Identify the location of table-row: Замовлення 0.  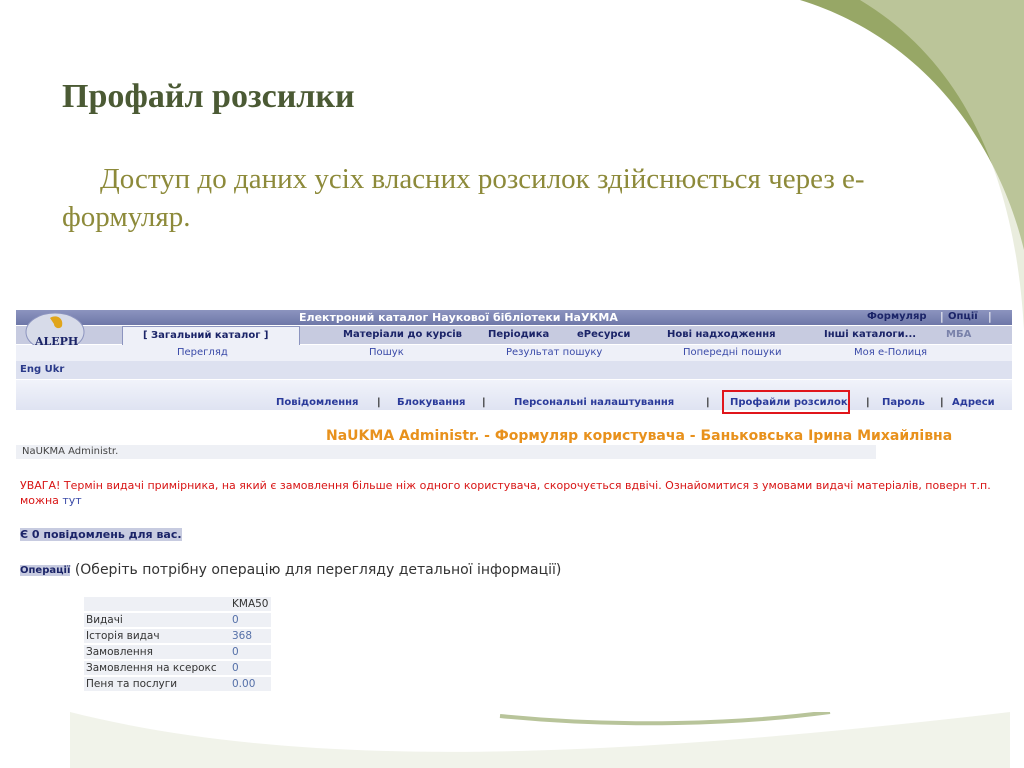
(177, 652).